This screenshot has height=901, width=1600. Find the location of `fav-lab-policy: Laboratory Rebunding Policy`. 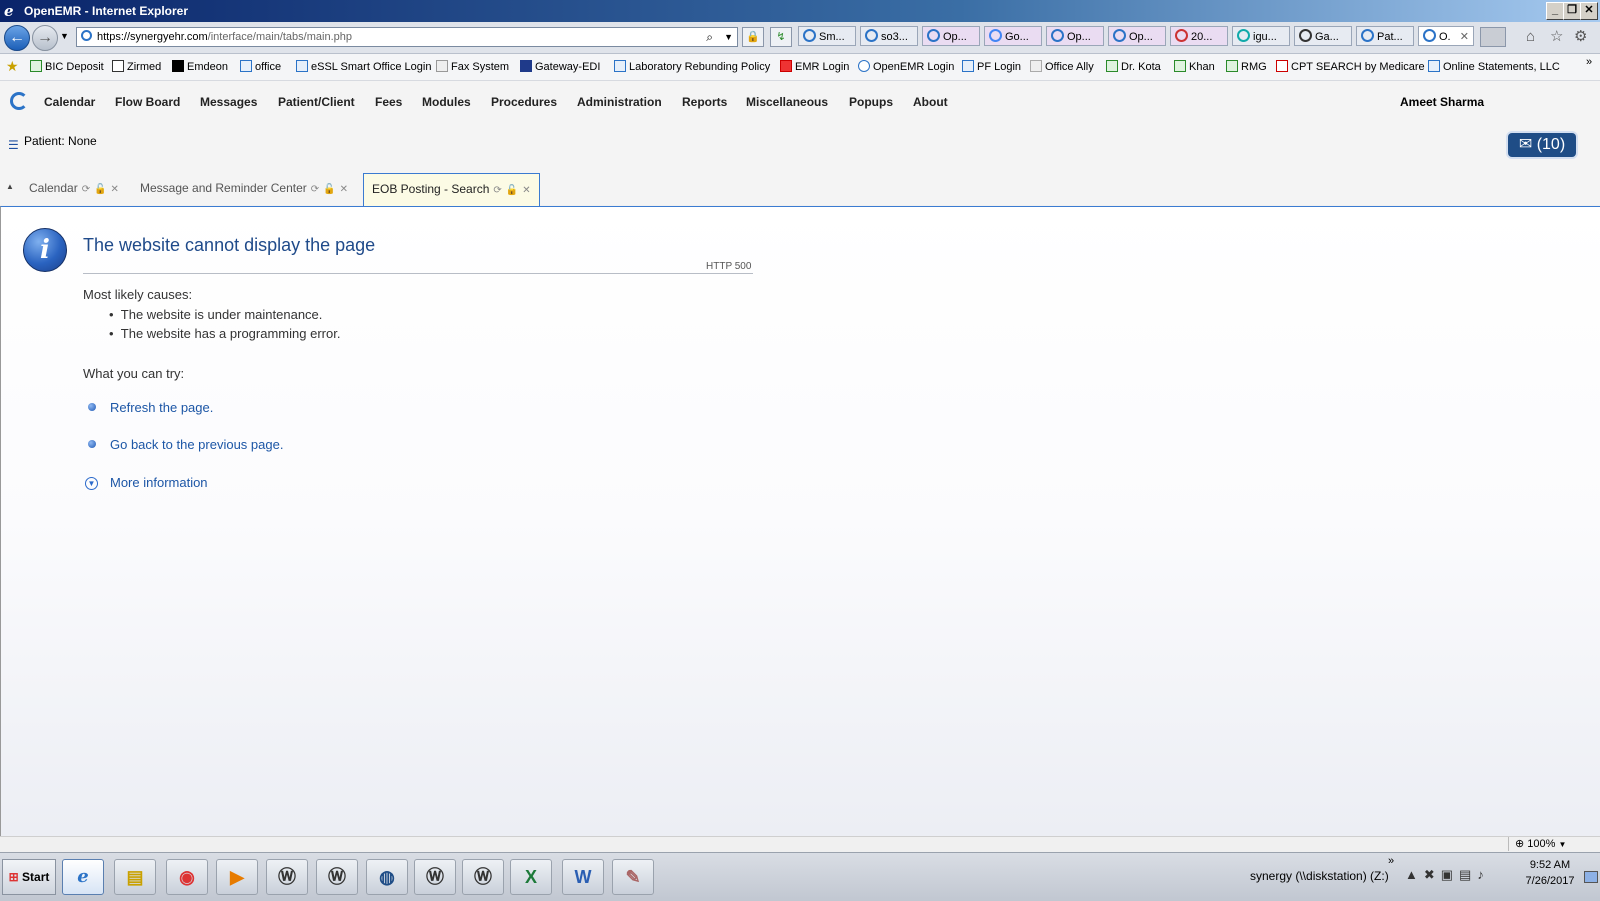

fav-lab-policy: Laboratory Rebunding Policy is located at coordinates (692, 66).